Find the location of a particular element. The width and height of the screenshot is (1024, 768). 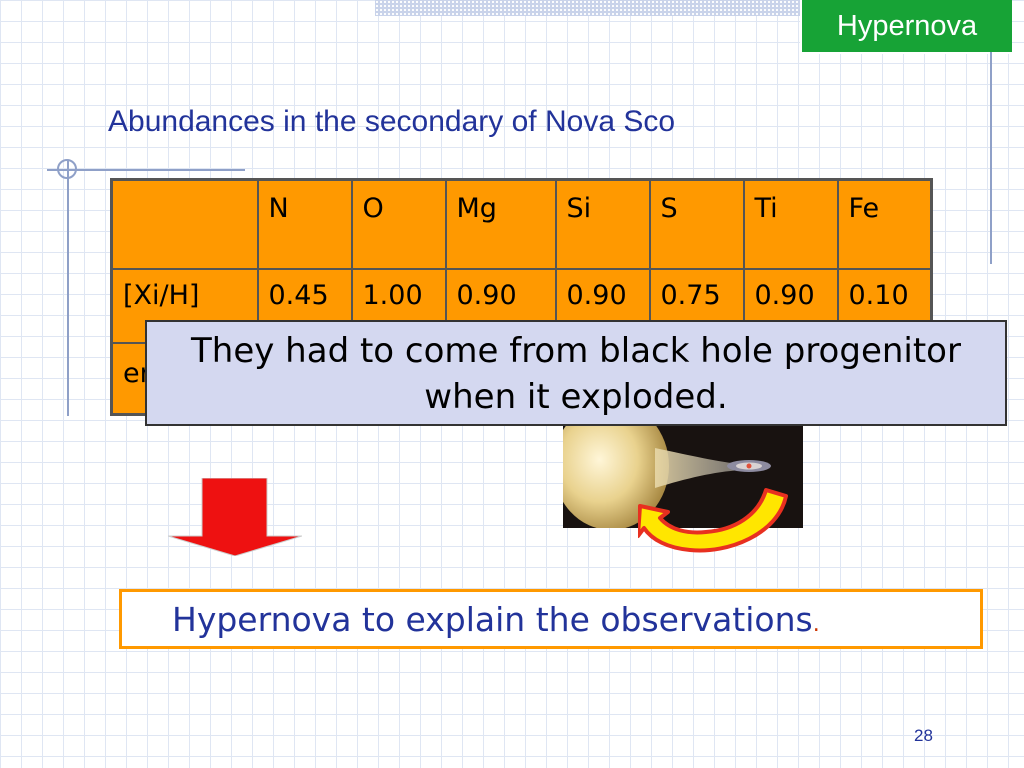

table-cell: Ti is located at coordinates (790, 224).